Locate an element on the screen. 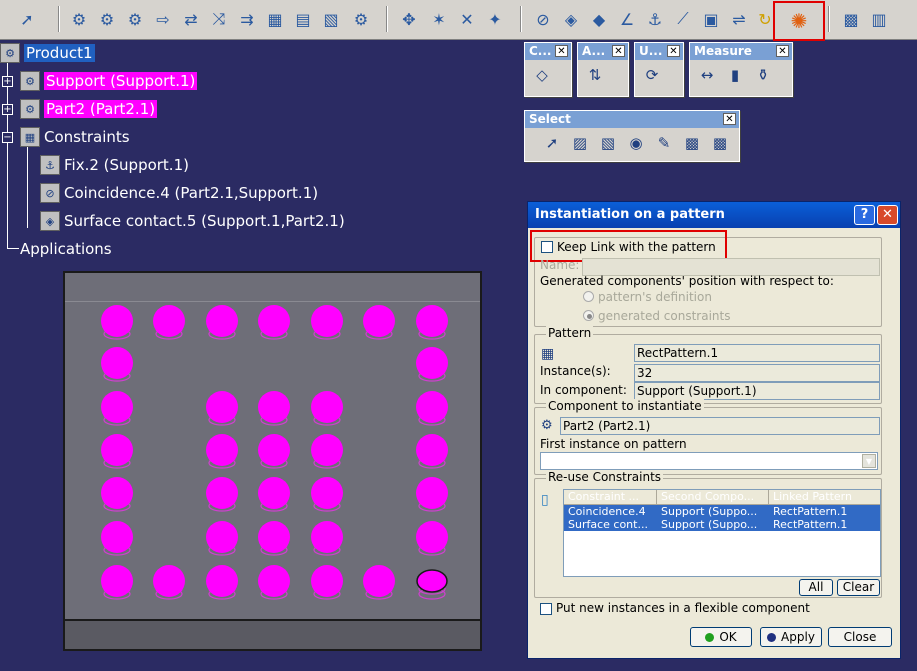  measure-item-icon: ▮ is located at coordinates (735, 75).